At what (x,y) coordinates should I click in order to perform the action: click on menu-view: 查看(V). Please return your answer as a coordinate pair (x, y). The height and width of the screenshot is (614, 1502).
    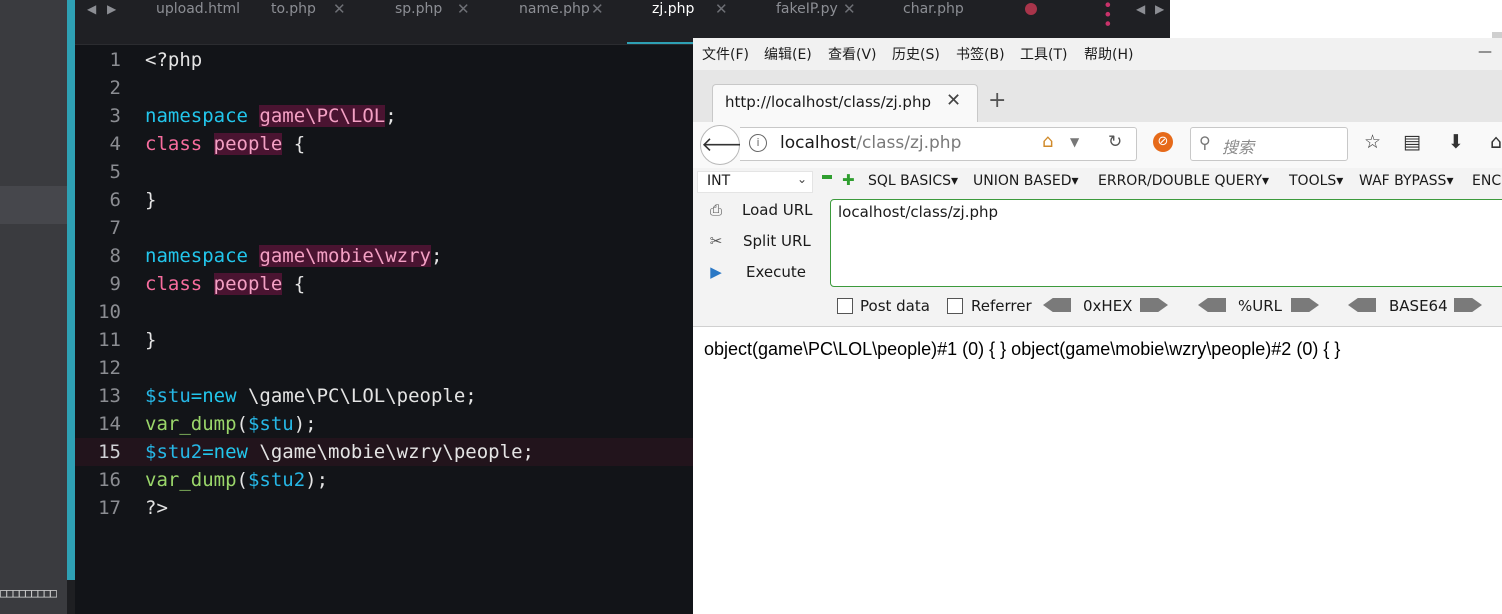
    Looking at the image, I should click on (852, 54).